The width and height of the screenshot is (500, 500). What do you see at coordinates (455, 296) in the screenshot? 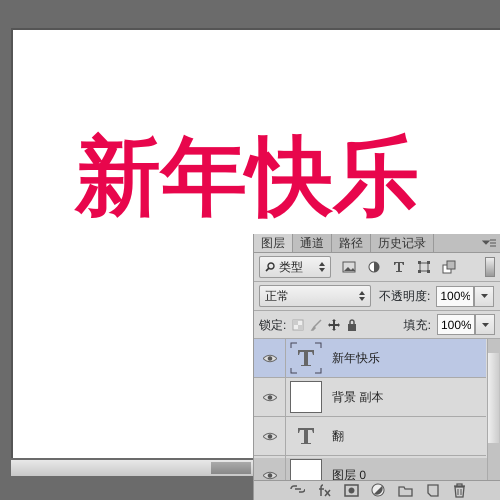
I see `opacity-field: 100%` at bounding box center [455, 296].